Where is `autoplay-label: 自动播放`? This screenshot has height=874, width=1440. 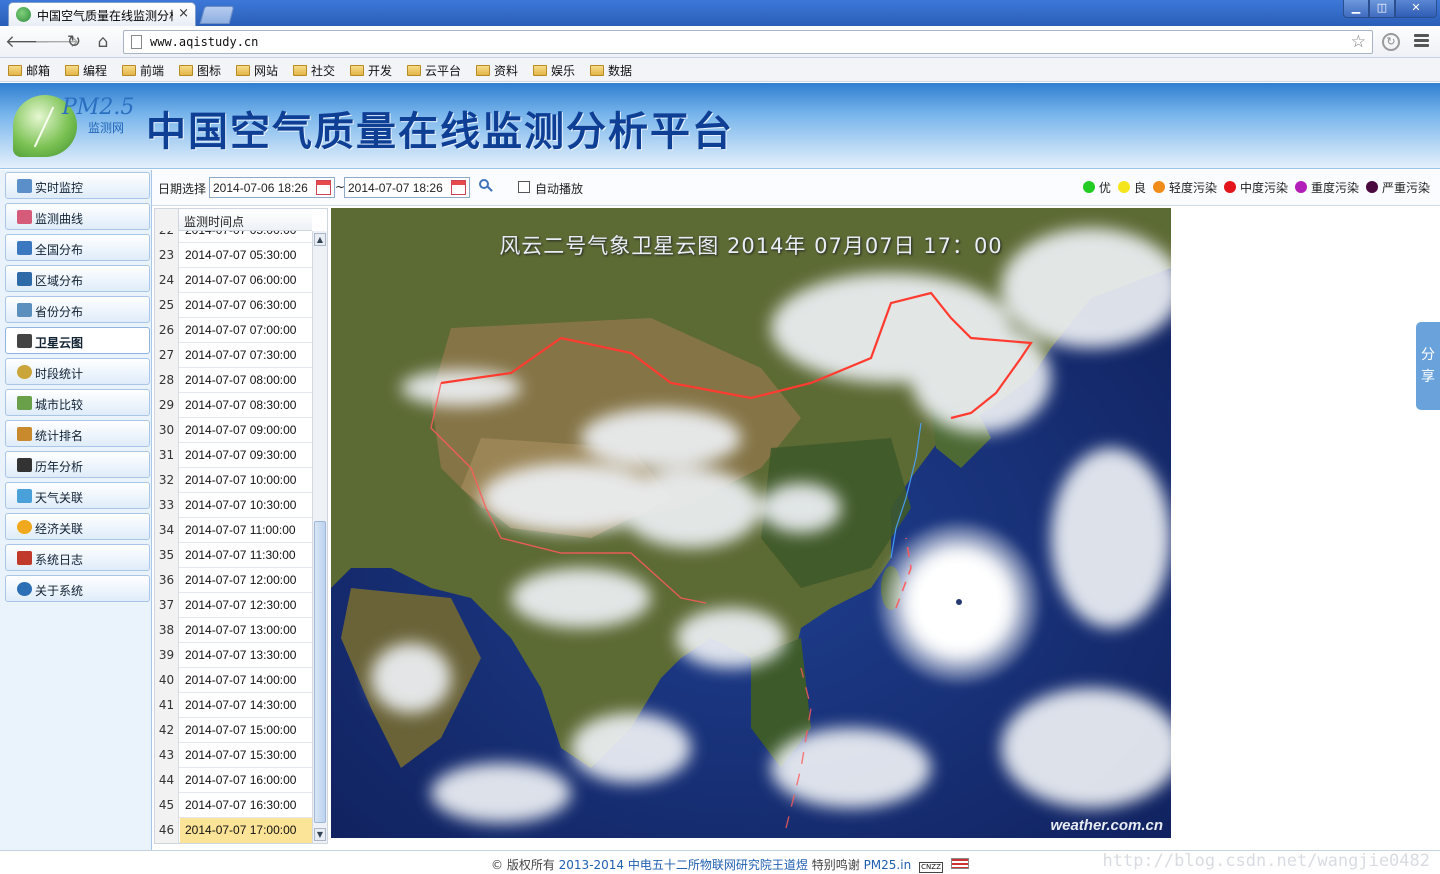 autoplay-label: 自动播放 is located at coordinates (559, 188).